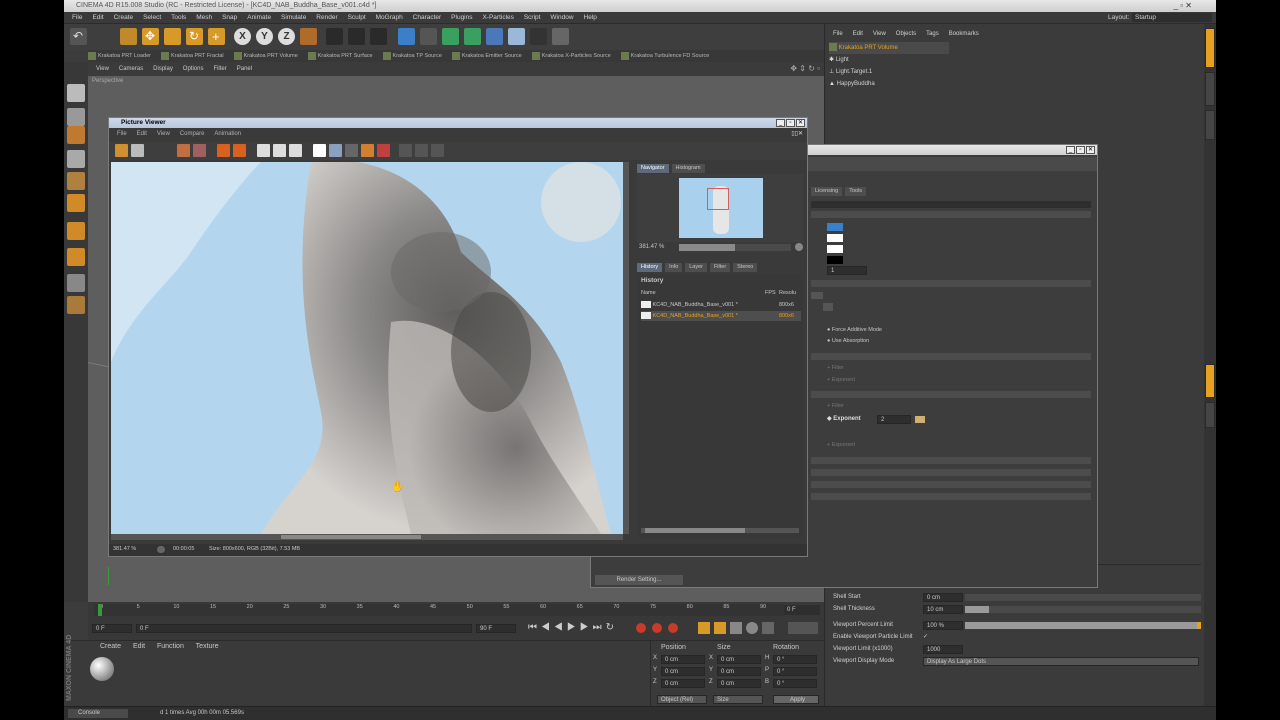 This screenshot has width=1280, height=720. Describe the element at coordinates (142, 134) in the screenshot. I see `pv-menu-edit: Edit` at that location.